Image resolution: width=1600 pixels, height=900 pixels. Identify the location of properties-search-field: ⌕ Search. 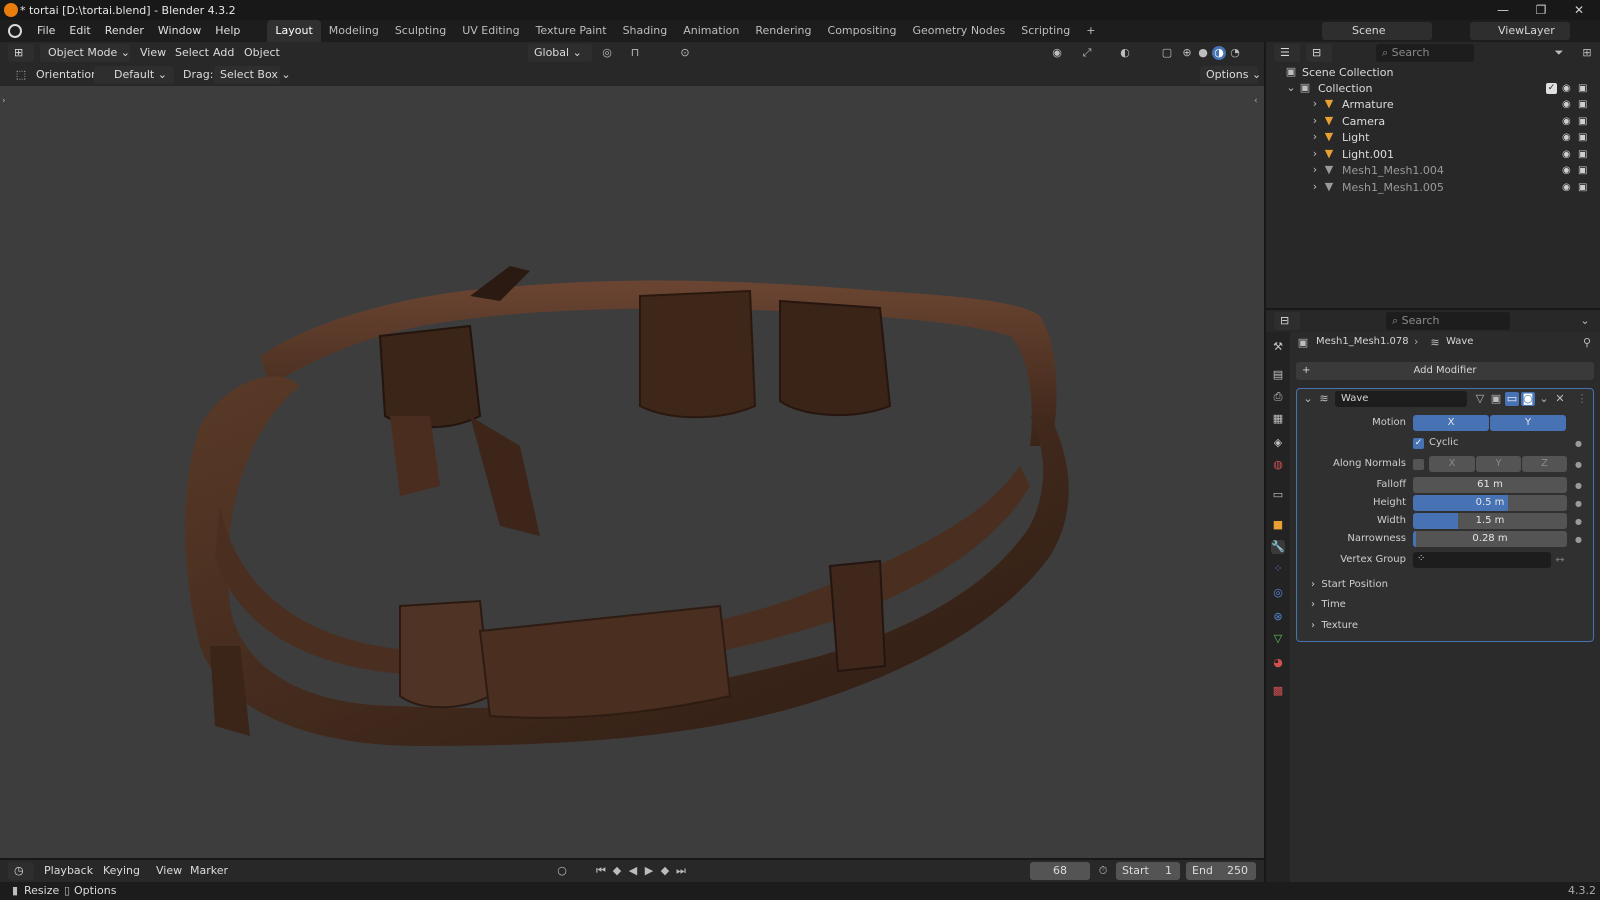
(1448, 321).